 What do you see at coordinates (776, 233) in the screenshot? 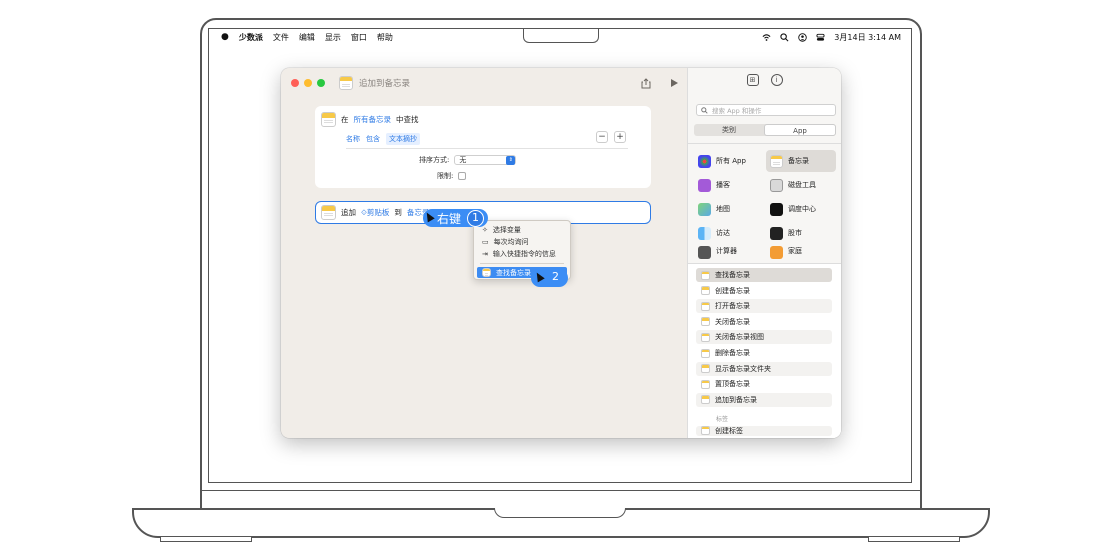
I see `stocks-icon` at bounding box center [776, 233].